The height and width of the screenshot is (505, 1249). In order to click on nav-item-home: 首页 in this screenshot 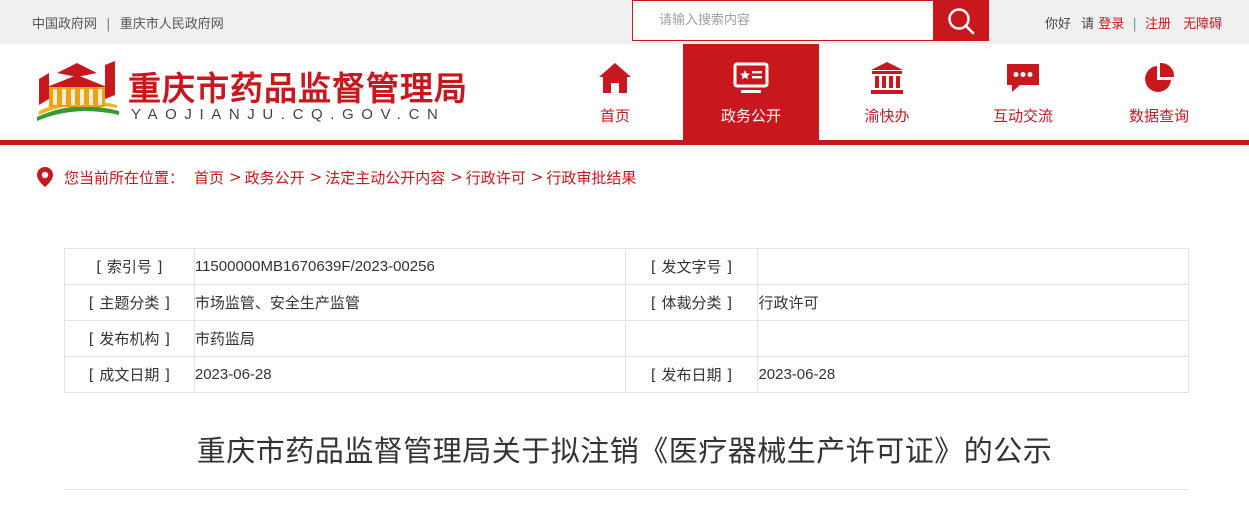, I will do `click(615, 92)`.